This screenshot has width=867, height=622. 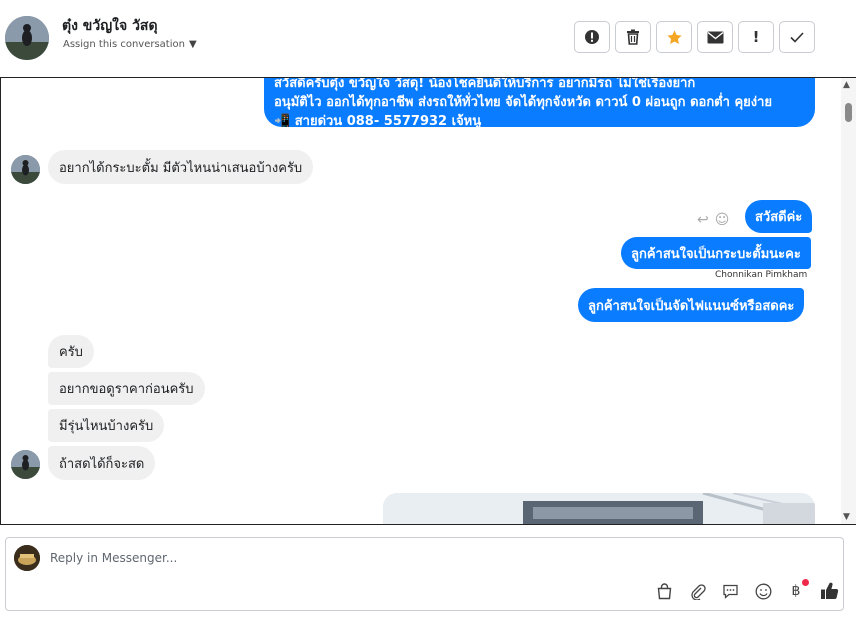 I want to click on message-hover-actions: ↩ ☺, so click(x=713, y=220).